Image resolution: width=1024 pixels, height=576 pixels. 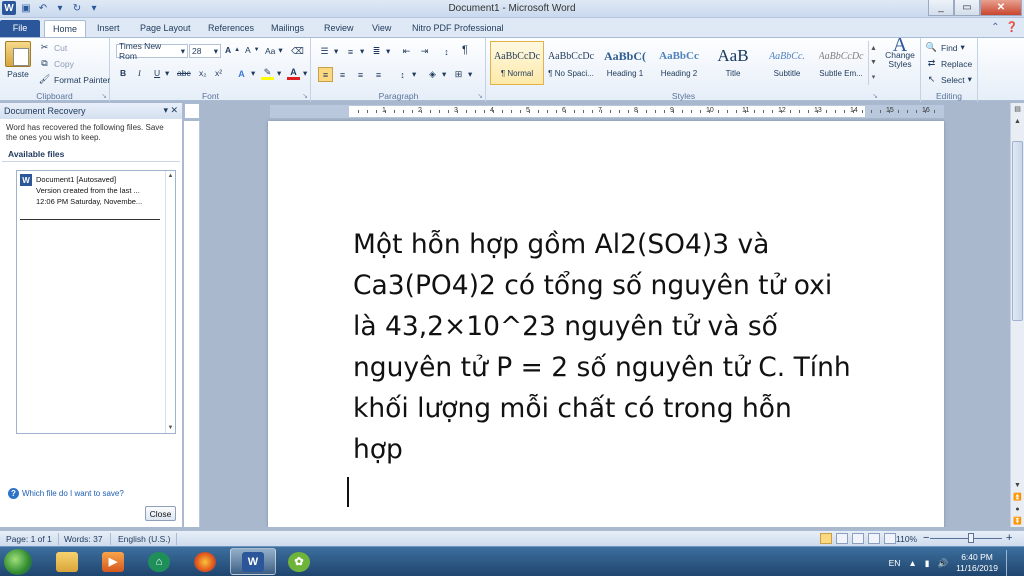 I want to click on file-list-scrollbar: ▲ ▼, so click(x=170, y=302).